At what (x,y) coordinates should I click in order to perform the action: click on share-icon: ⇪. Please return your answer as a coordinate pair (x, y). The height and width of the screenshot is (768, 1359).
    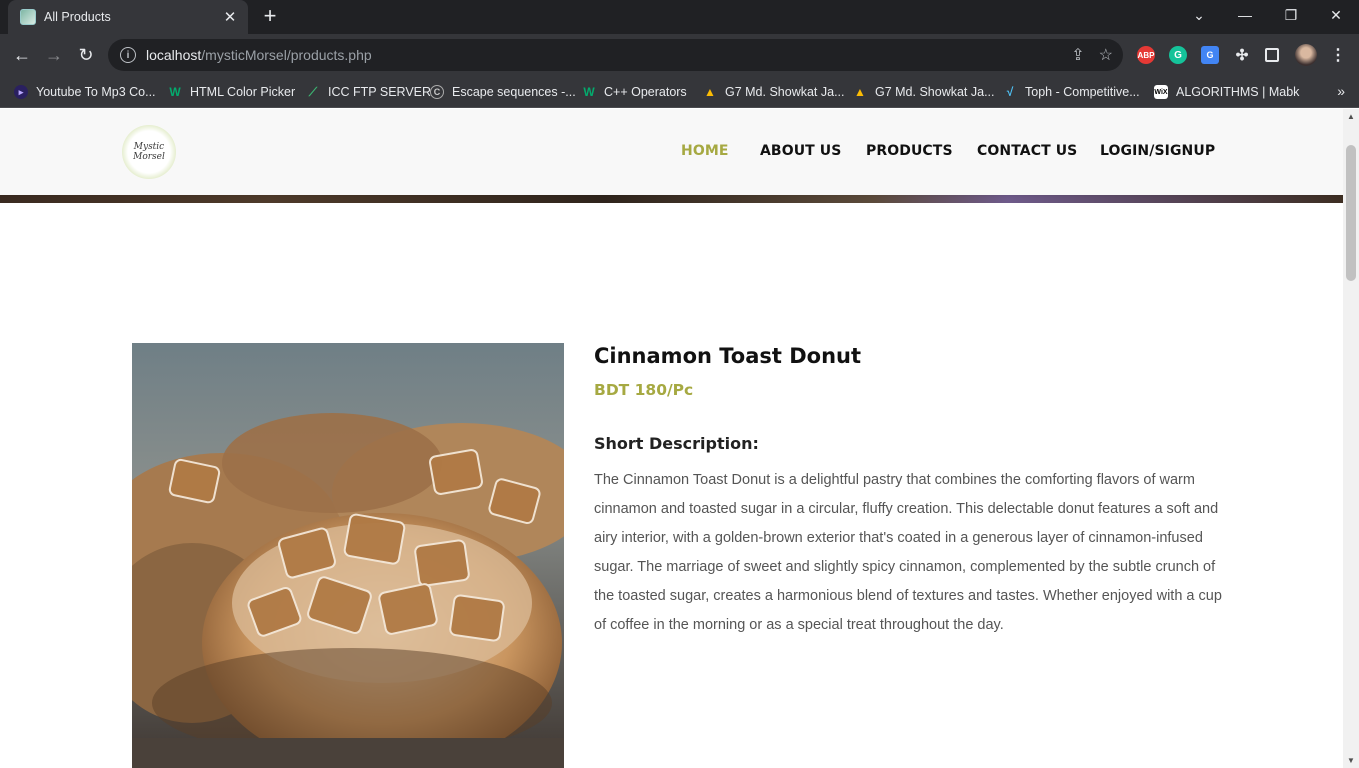
    Looking at the image, I should click on (1077, 55).